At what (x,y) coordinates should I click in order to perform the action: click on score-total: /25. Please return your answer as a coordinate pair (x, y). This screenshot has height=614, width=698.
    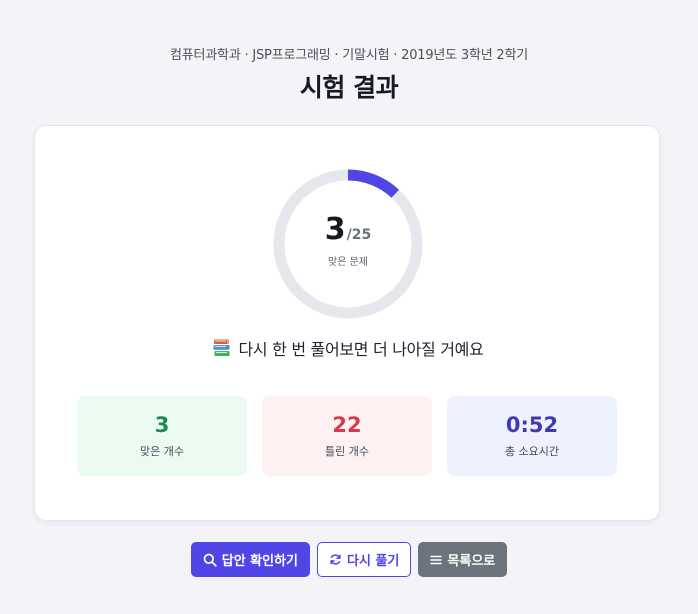
    Looking at the image, I should click on (359, 235).